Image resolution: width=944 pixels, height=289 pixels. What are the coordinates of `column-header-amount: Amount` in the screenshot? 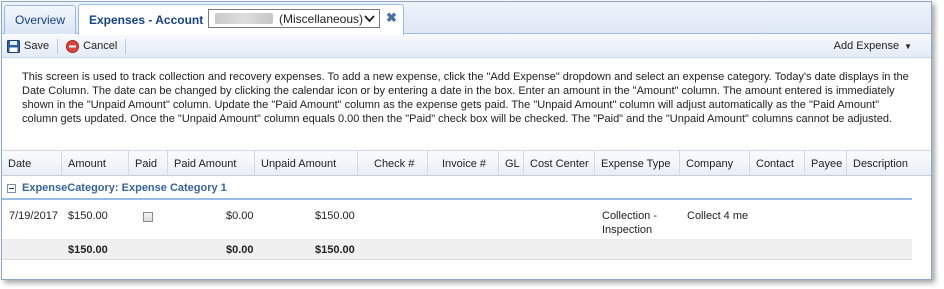 It's located at (95, 163).